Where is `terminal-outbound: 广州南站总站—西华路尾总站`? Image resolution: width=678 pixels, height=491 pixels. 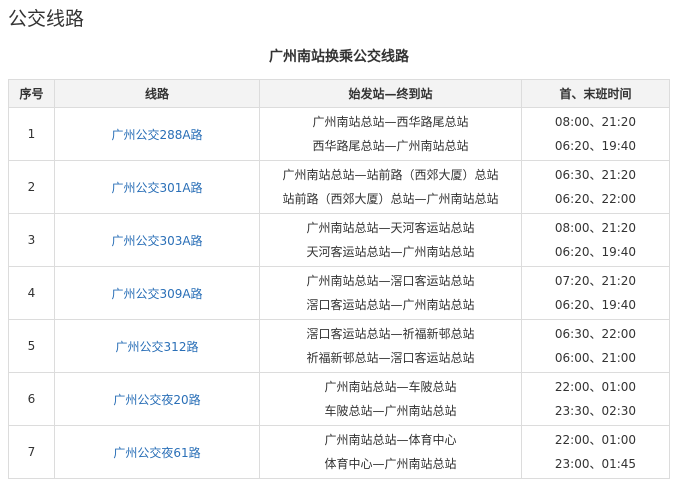 terminal-outbound: 广州南站总站—西华路尾总站 is located at coordinates (390, 122).